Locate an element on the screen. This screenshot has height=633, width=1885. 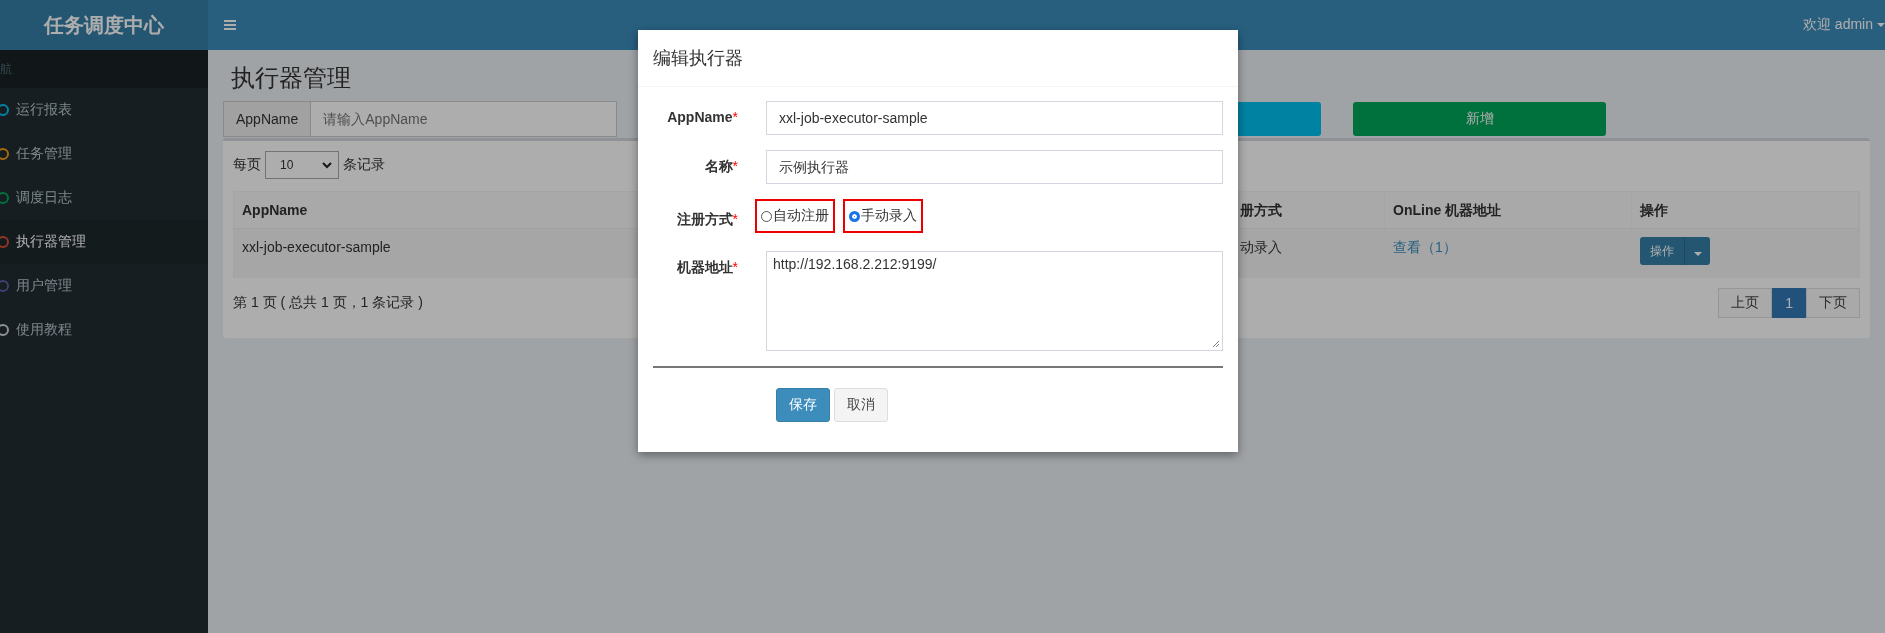
page-summary: 第 1 页 ( 总共 1 页，1 条记录 ) is located at coordinates (328, 303).